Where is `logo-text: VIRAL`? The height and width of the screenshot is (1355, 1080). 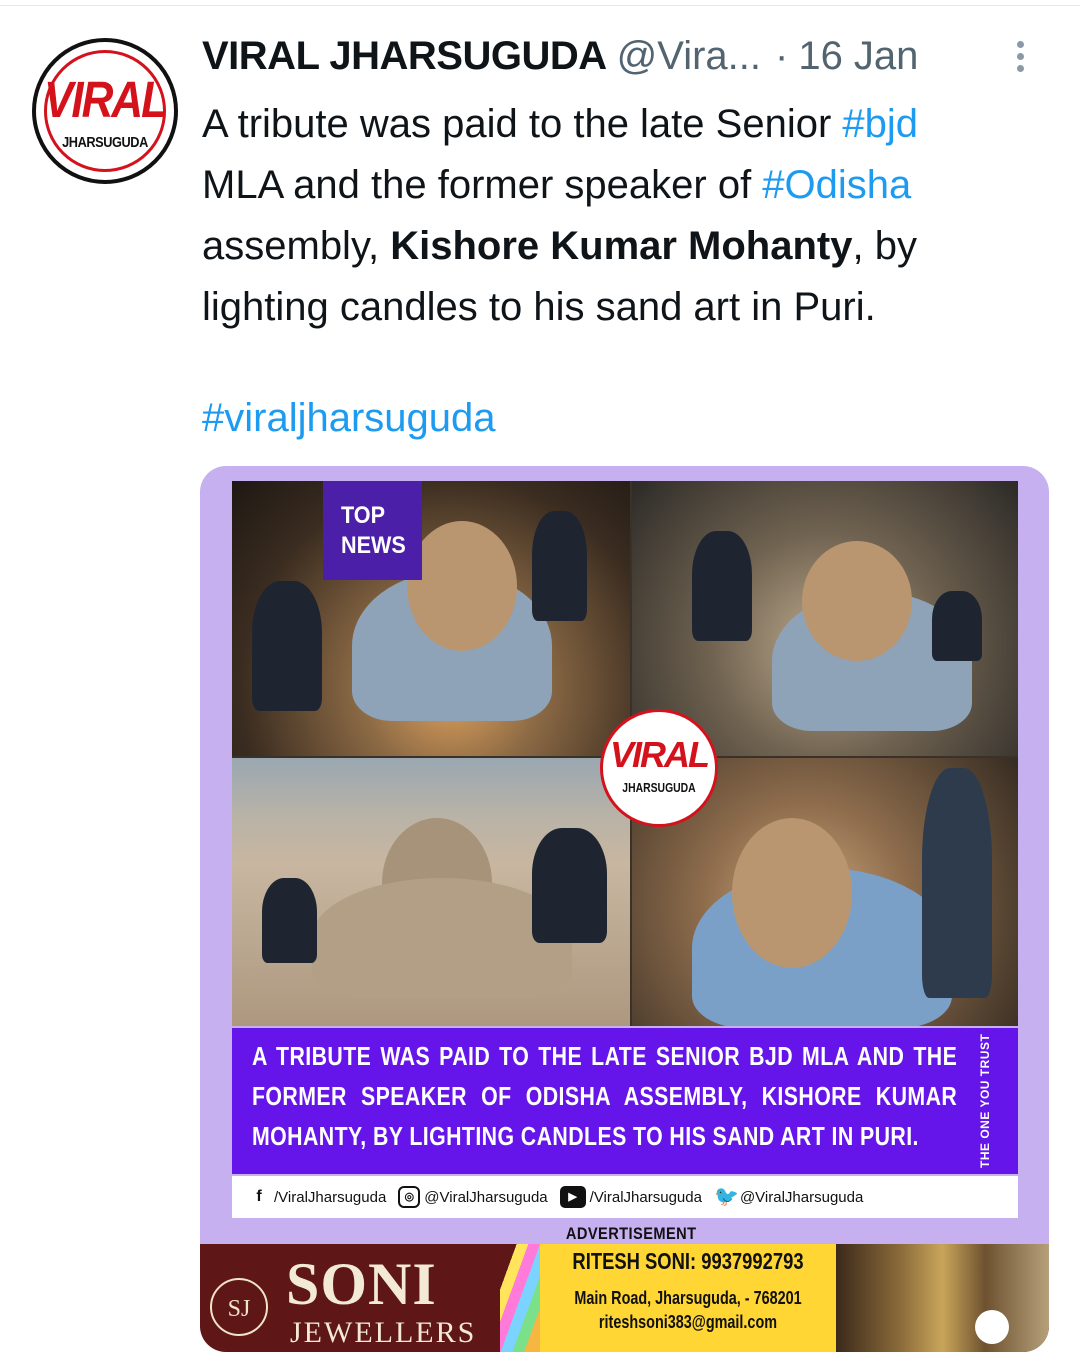 logo-text: VIRAL is located at coordinates (660, 754).